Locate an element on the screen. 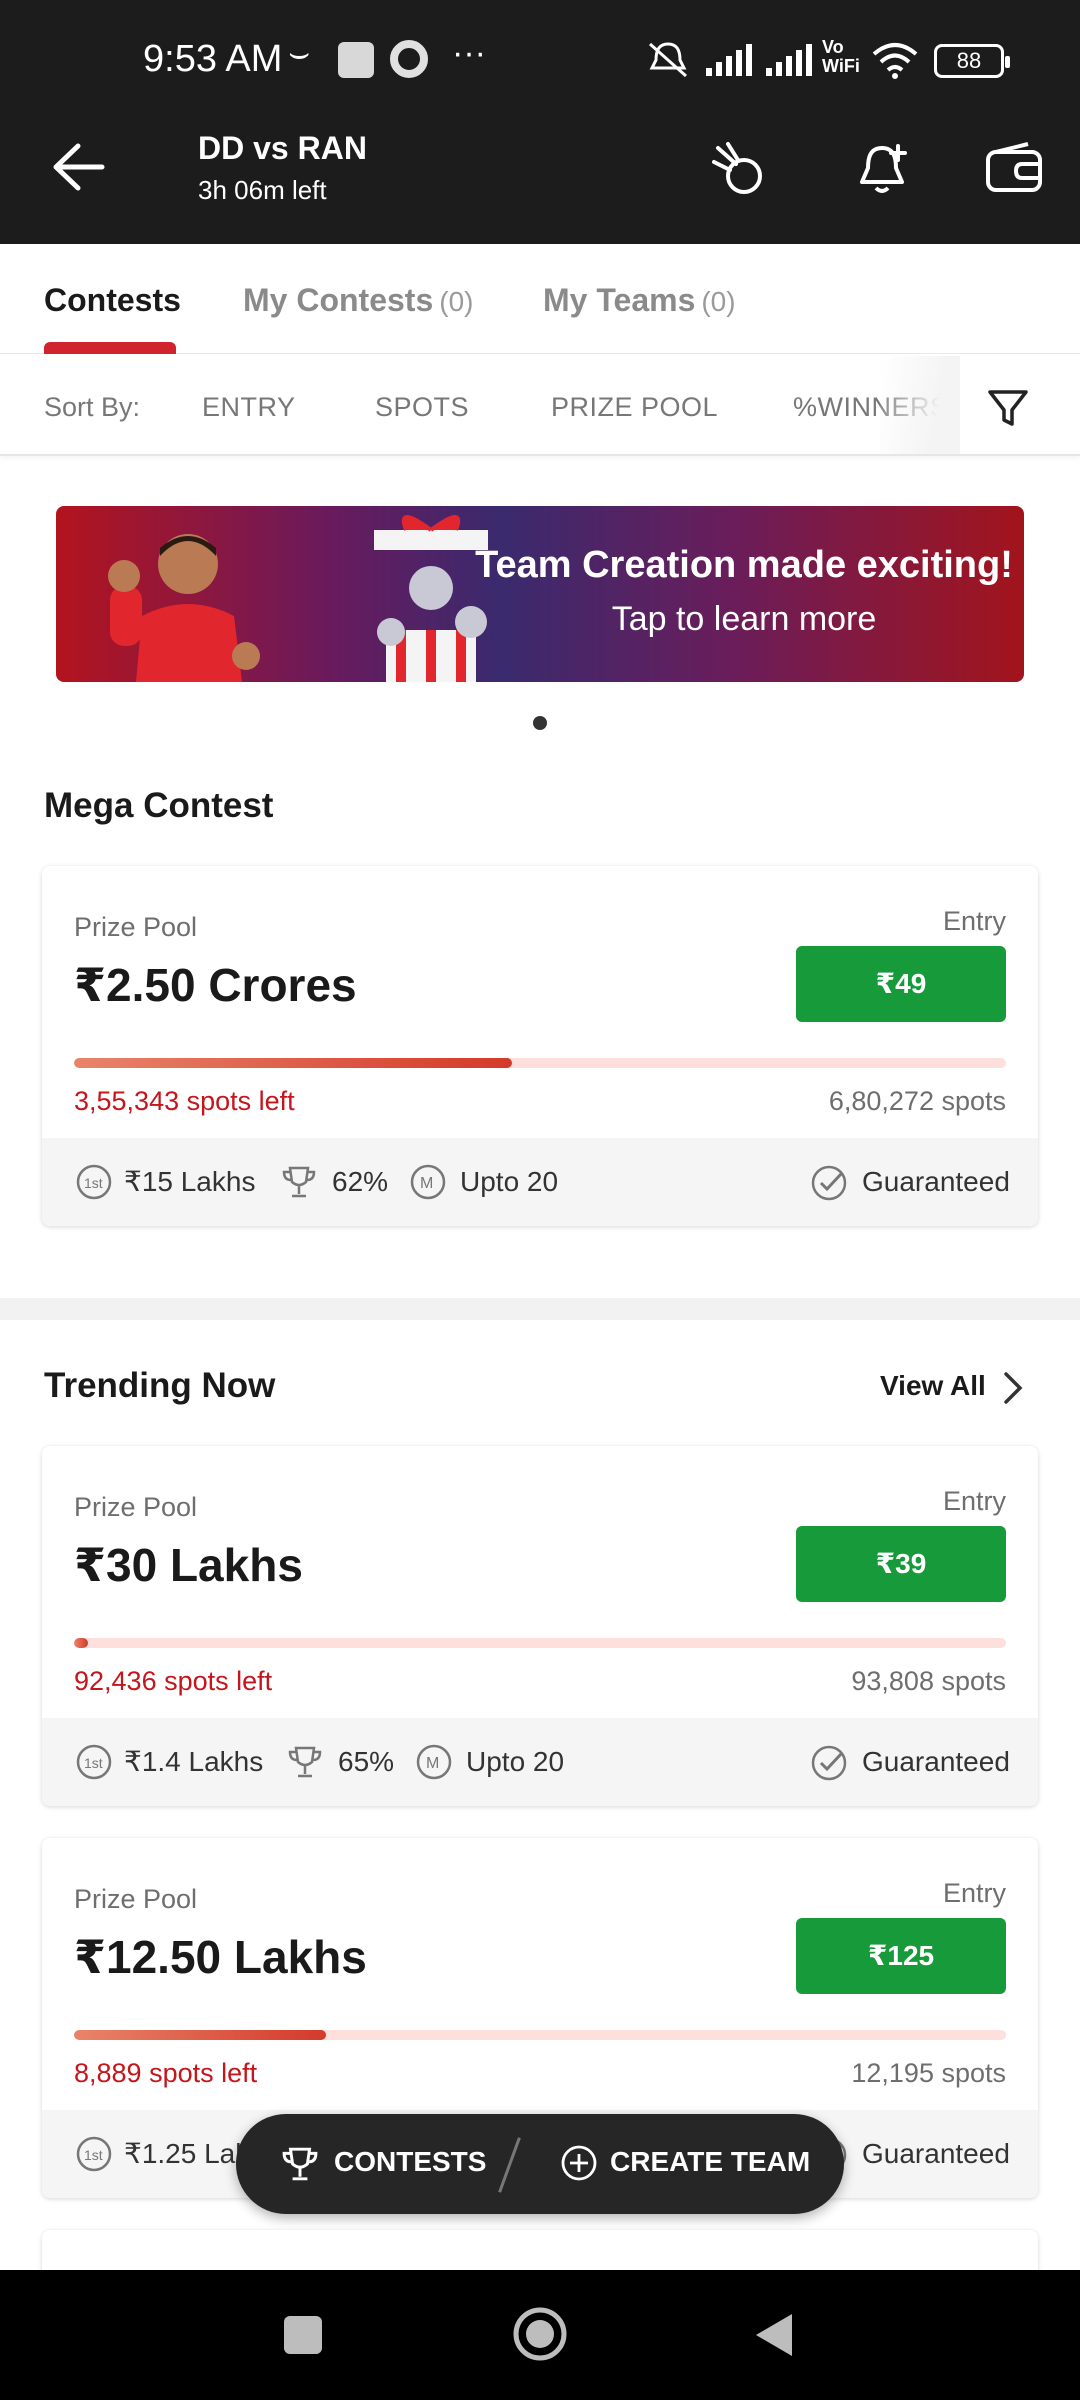 The height and width of the screenshot is (2400, 1080). contest-card-footer: 1st ₹1.4 Lakhs 65% M Upto 20 Guaranteed is located at coordinates (540, 1762).